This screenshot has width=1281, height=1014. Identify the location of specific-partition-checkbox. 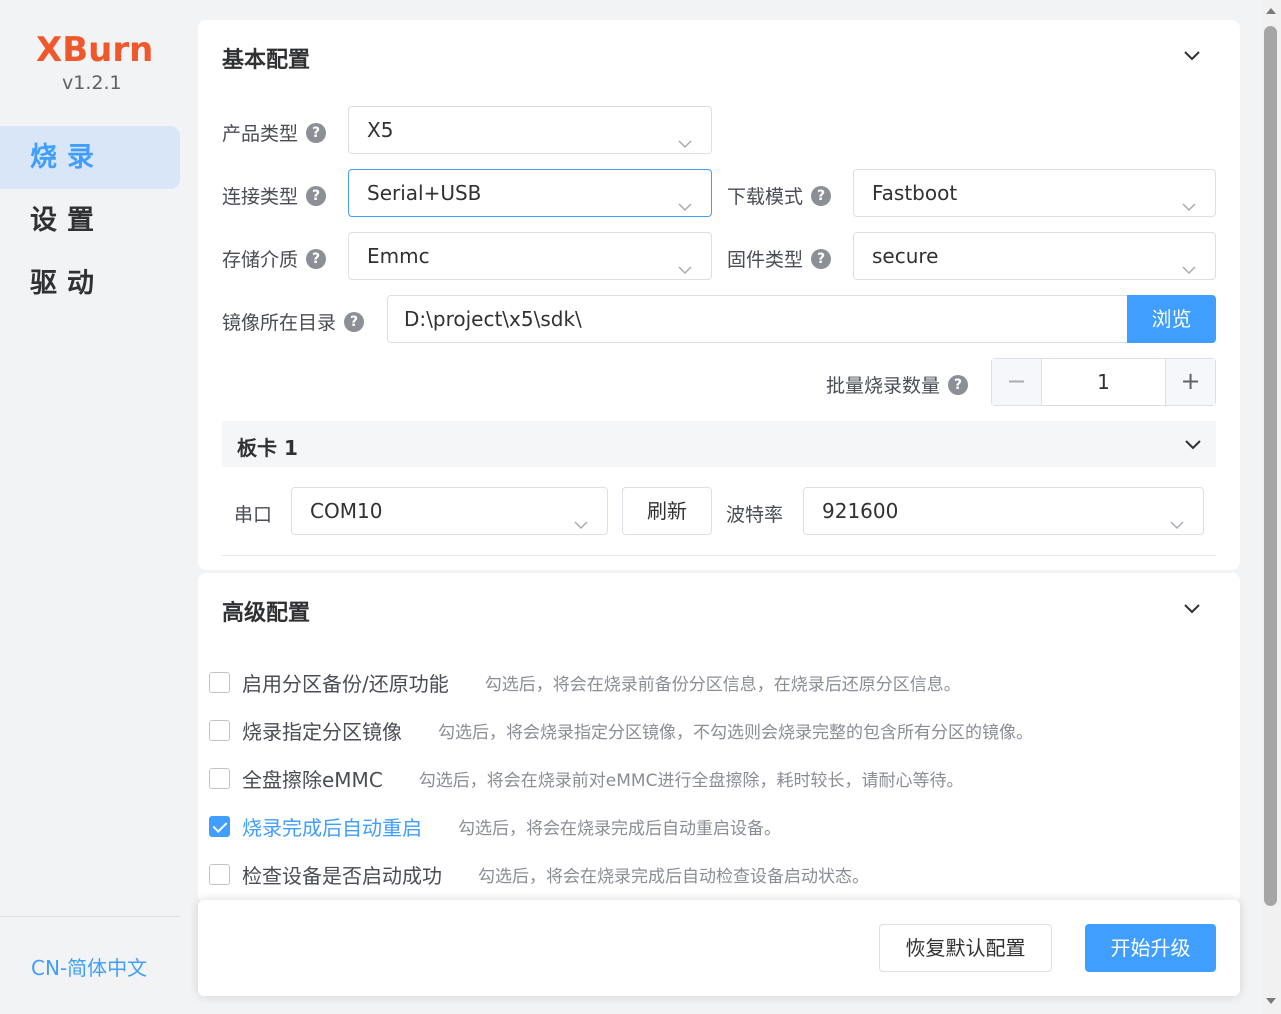
(219, 730).